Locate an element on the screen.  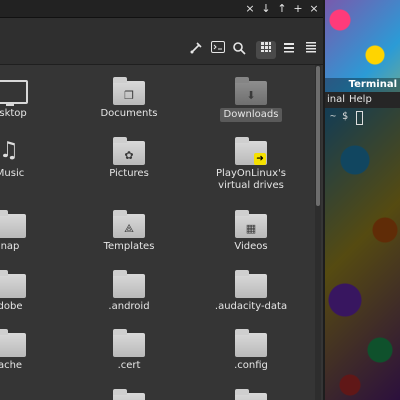
file-item-label: .audacity-data is located at coordinates (251, 306).